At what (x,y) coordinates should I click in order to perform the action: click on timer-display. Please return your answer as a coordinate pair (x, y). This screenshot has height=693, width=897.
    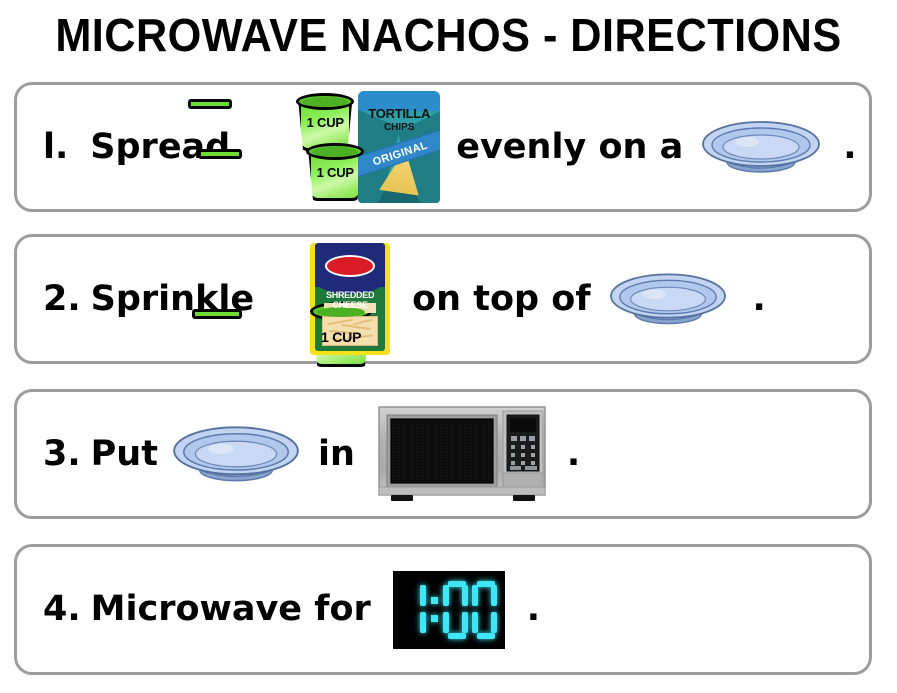
    Looking at the image, I should click on (449, 610).